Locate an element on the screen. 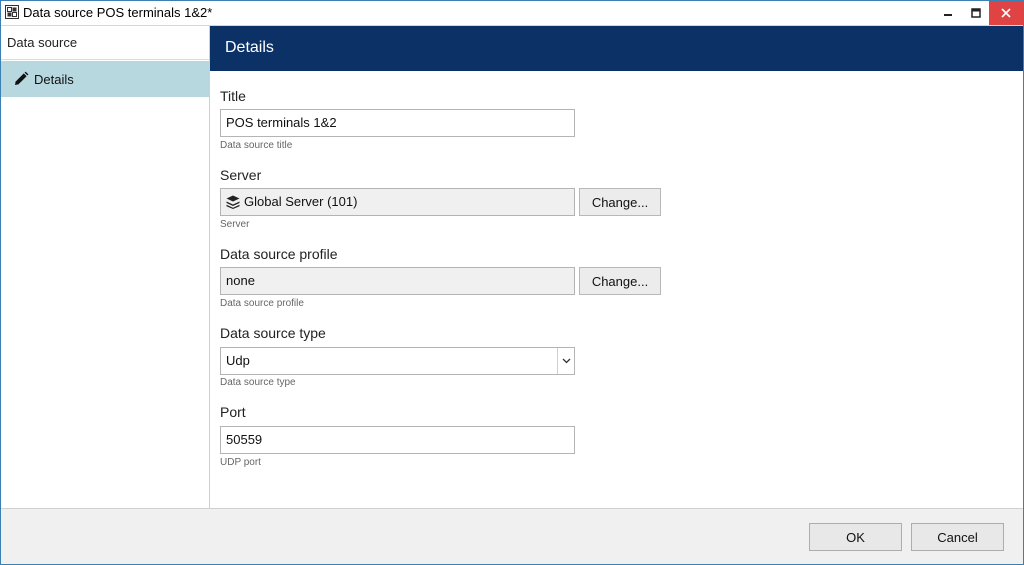 This screenshot has height=565, width=1024. type-label: Data source type is located at coordinates (273, 333).